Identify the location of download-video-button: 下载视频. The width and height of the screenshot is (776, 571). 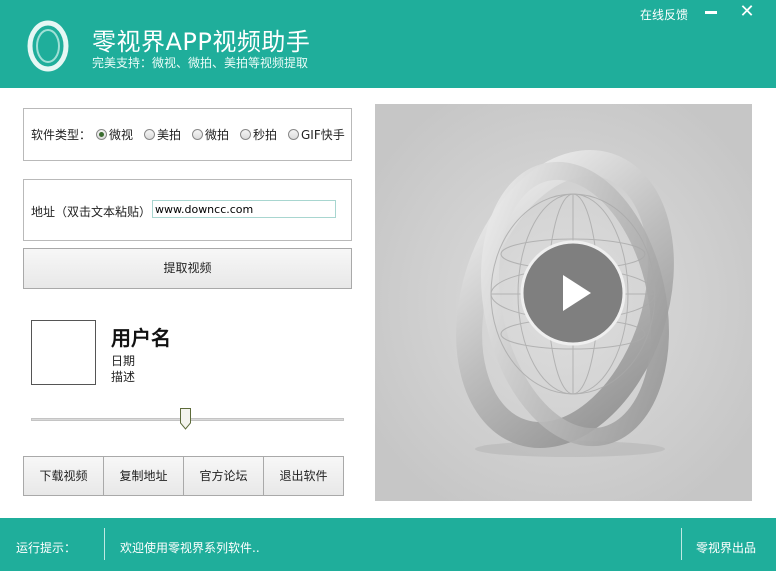
(63, 476).